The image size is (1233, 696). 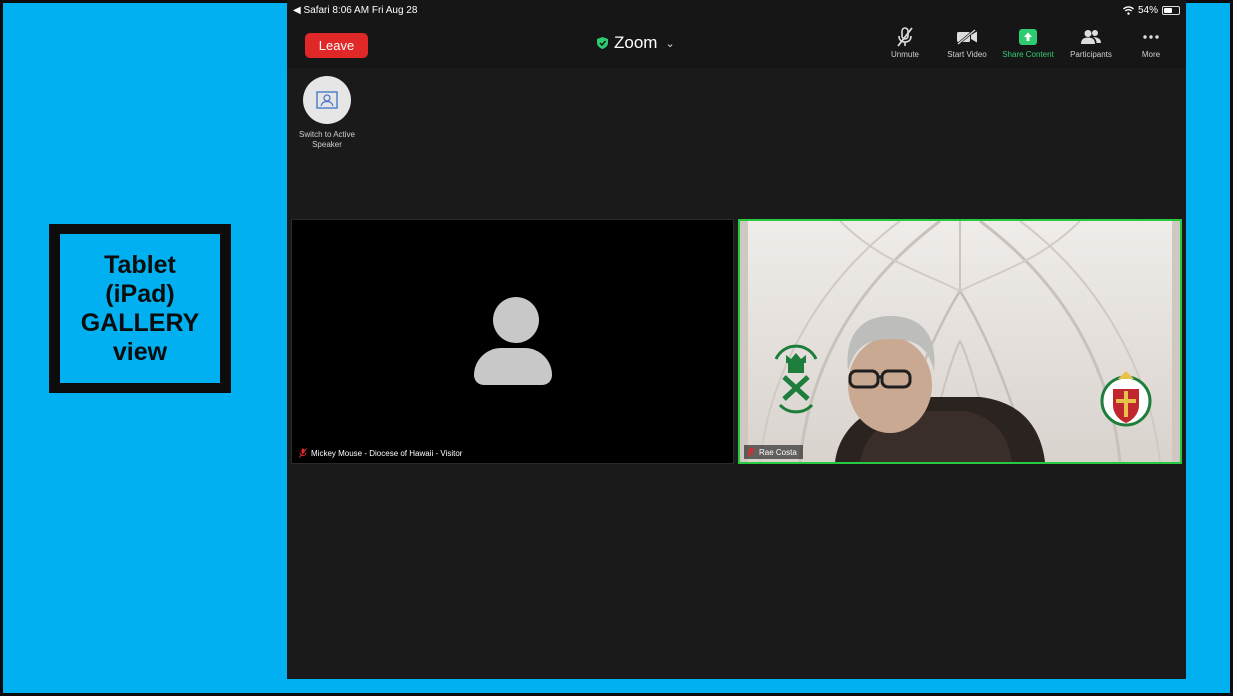 What do you see at coordinates (967, 54) in the screenshot?
I see `start-video-label: Start Video` at bounding box center [967, 54].